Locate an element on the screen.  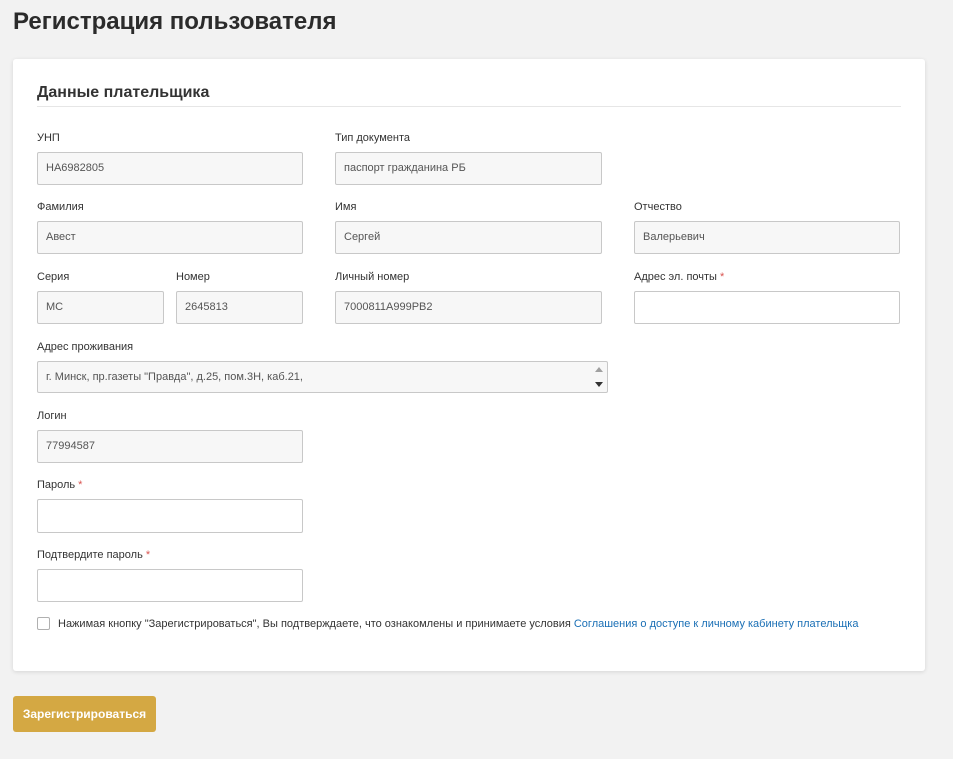
scroll-up-icon is located at coordinates (598, 369).